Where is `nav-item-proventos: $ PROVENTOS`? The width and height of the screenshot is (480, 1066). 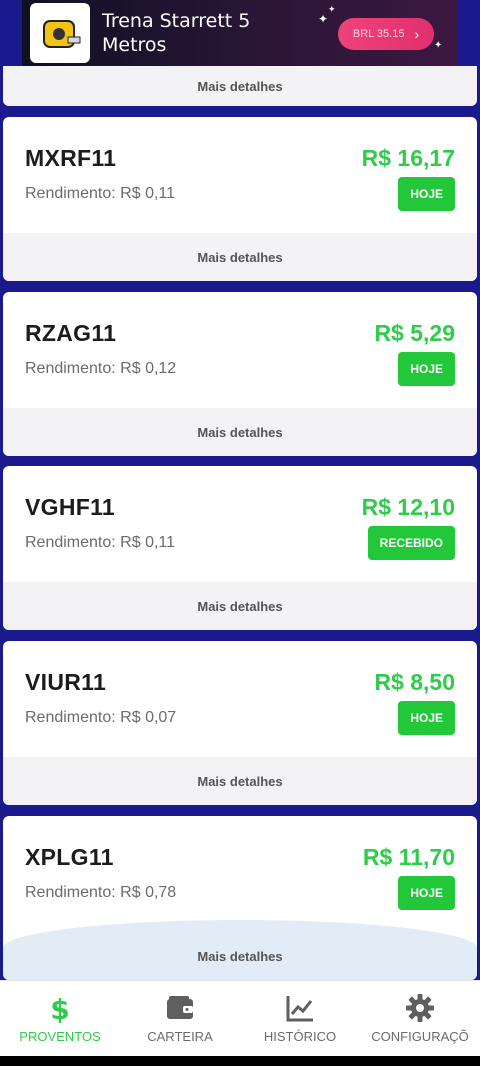
nav-item-proventos: $ PROVENTOS is located at coordinates (60, 1018).